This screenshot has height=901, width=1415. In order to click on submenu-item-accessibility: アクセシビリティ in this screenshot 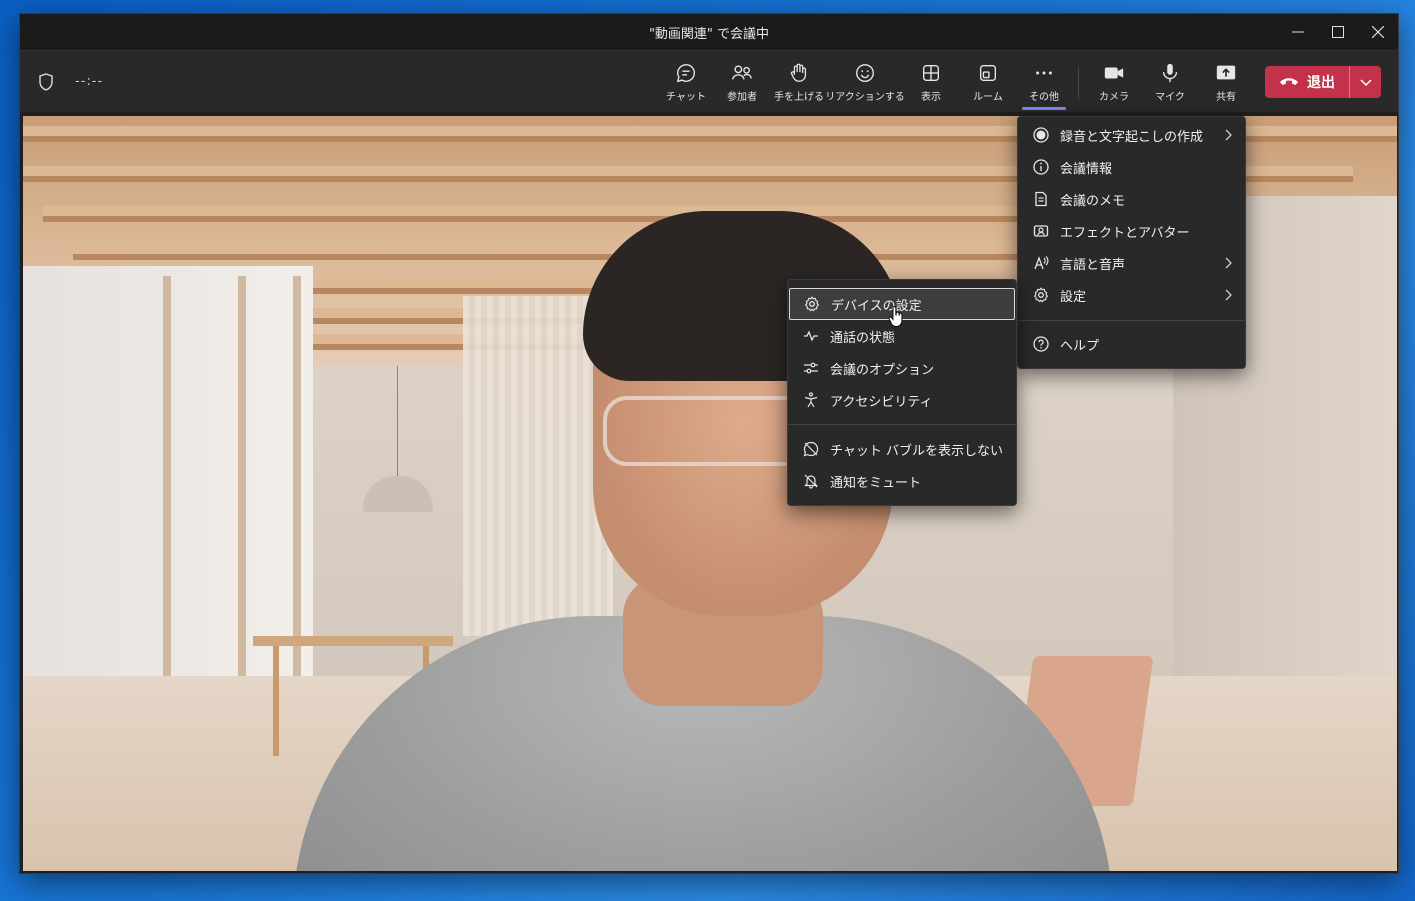, I will do `click(902, 400)`.